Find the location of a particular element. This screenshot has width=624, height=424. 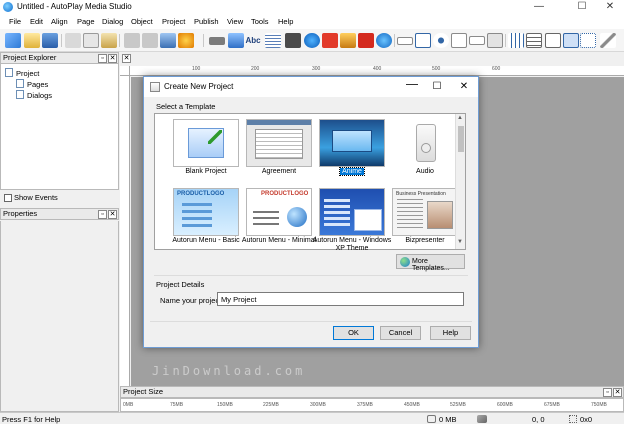

size-tick: 750MB is located at coordinates (599, 405).